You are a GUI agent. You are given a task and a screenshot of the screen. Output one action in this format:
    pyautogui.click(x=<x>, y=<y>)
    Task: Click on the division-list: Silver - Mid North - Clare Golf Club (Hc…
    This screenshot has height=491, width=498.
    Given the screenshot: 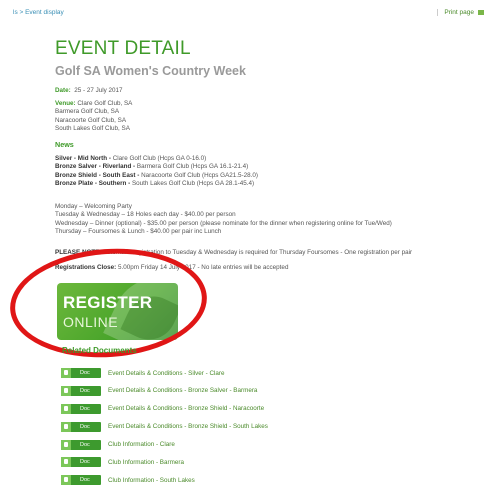 What is the action you would take?
    pyautogui.click(x=156, y=172)
    